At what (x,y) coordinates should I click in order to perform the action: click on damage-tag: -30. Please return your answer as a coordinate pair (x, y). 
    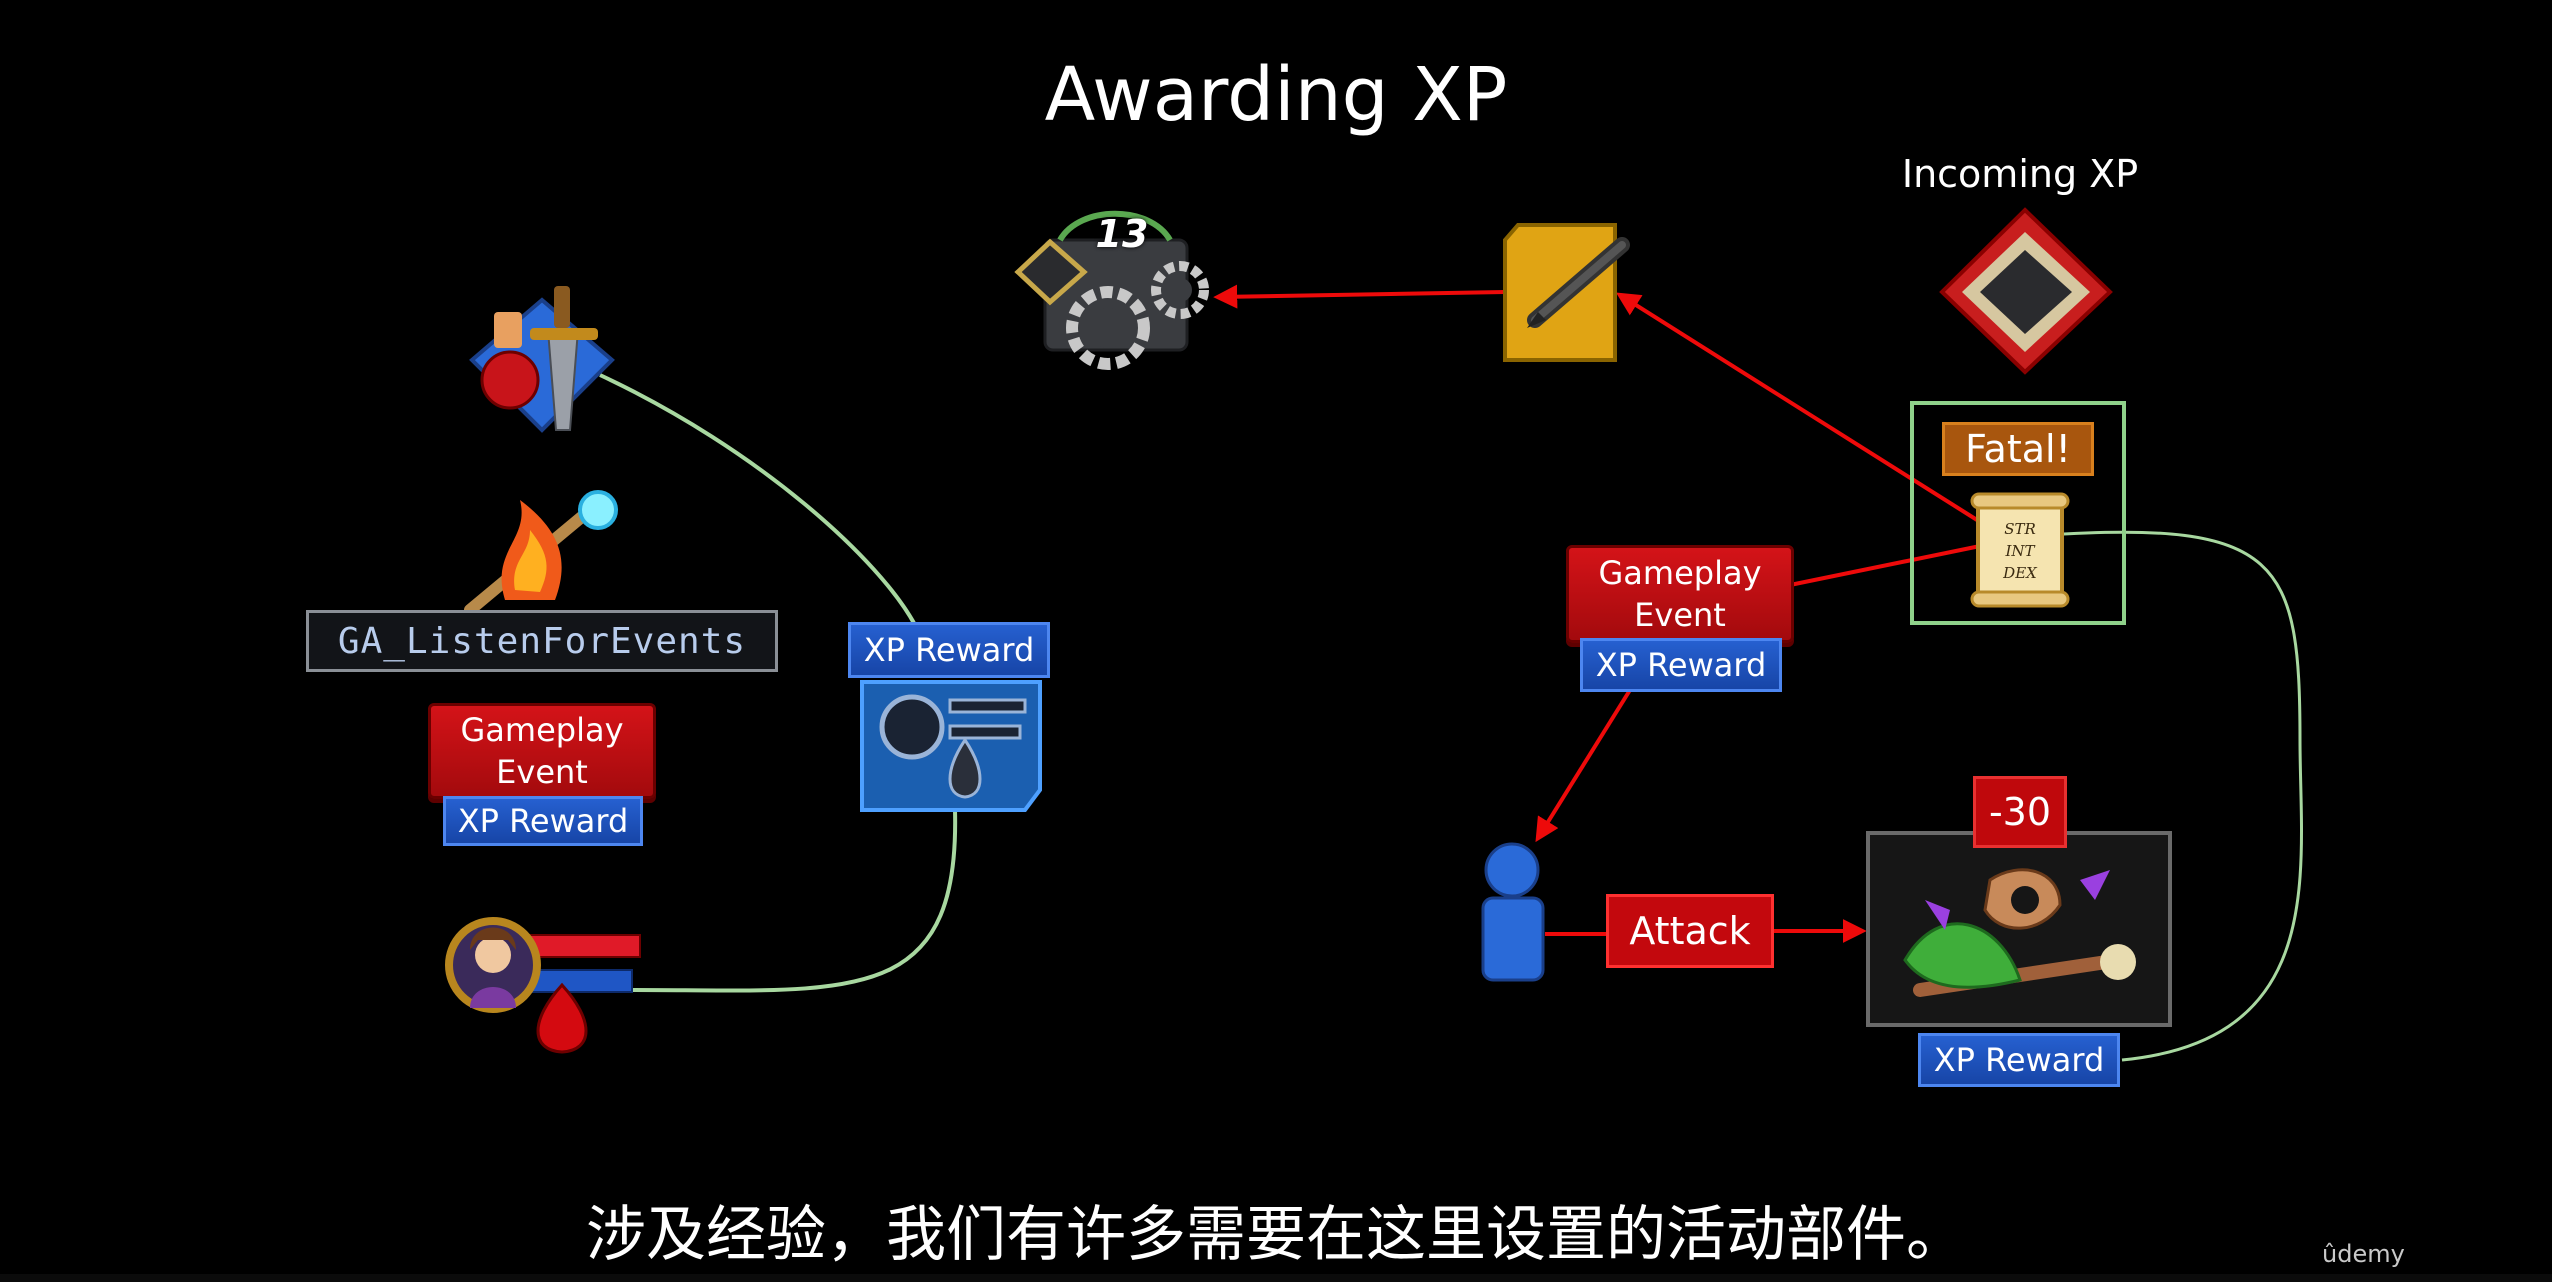
    Looking at the image, I should click on (2020, 812).